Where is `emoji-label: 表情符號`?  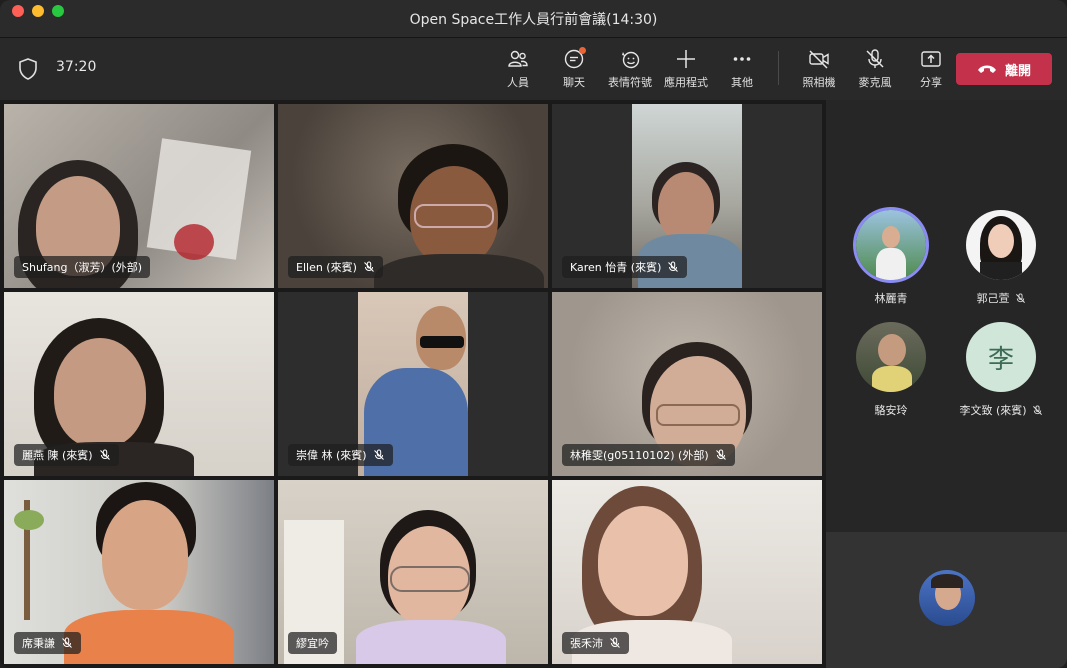 emoji-label: 表情符號 is located at coordinates (630, 82).